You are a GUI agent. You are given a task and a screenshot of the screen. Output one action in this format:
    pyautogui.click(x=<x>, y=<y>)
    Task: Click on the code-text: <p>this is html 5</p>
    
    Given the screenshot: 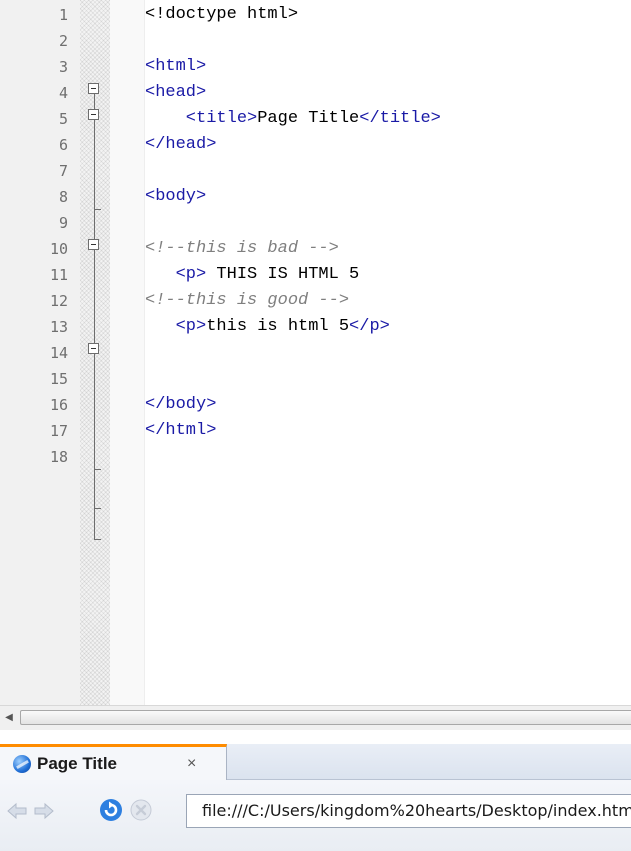 What is the action you would take?
    pyautogui.click(x=267, y=327)
    